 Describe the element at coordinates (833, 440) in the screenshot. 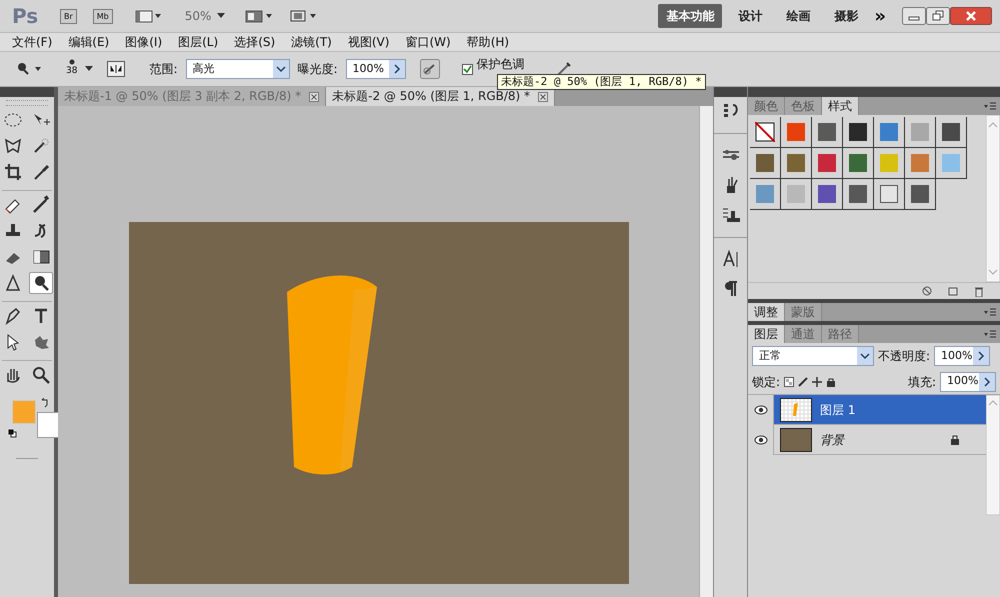

I see `layer-name: 背景` at that location.